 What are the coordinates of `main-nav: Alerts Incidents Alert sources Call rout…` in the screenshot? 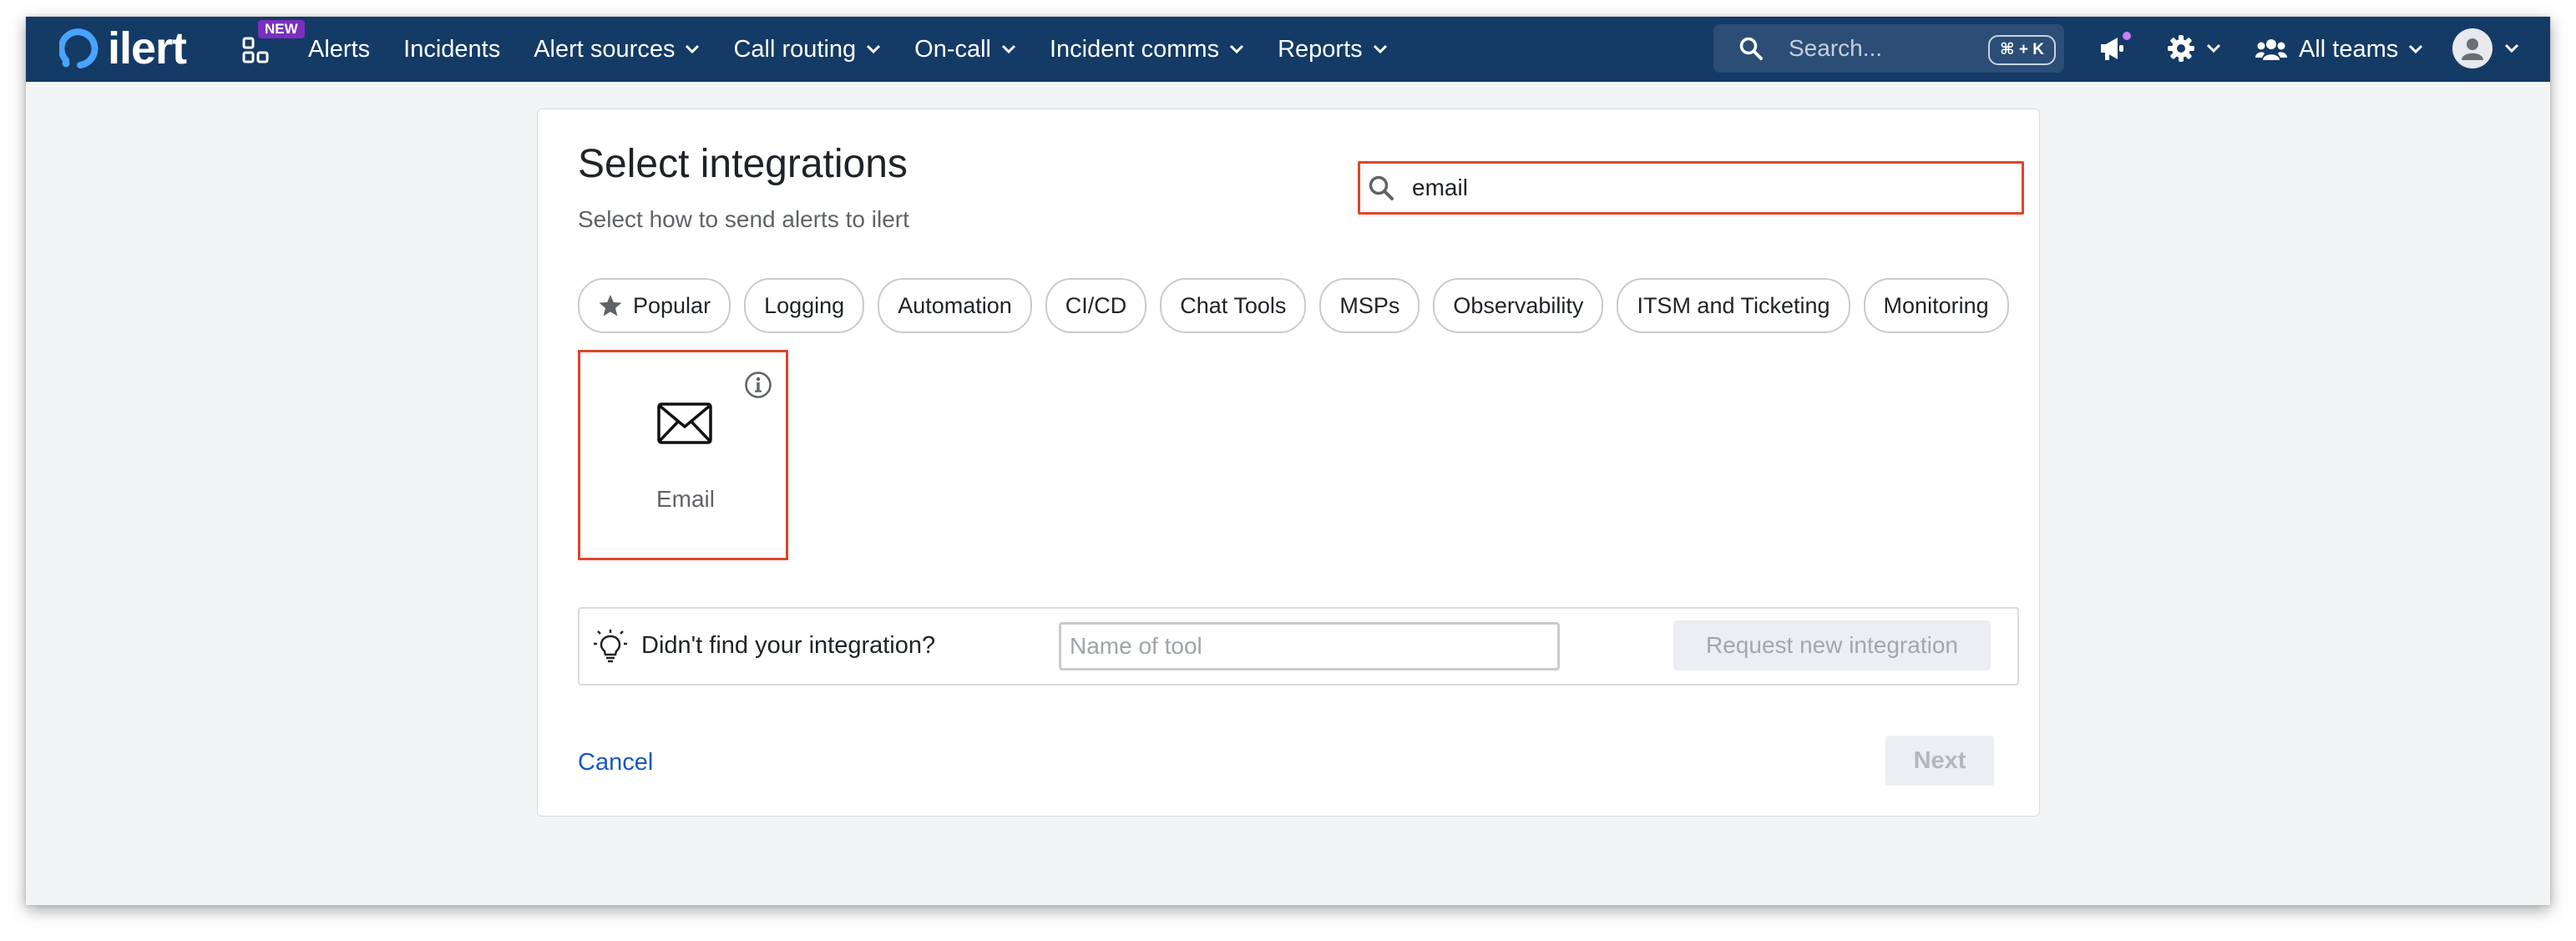 It's located at (865, 49).